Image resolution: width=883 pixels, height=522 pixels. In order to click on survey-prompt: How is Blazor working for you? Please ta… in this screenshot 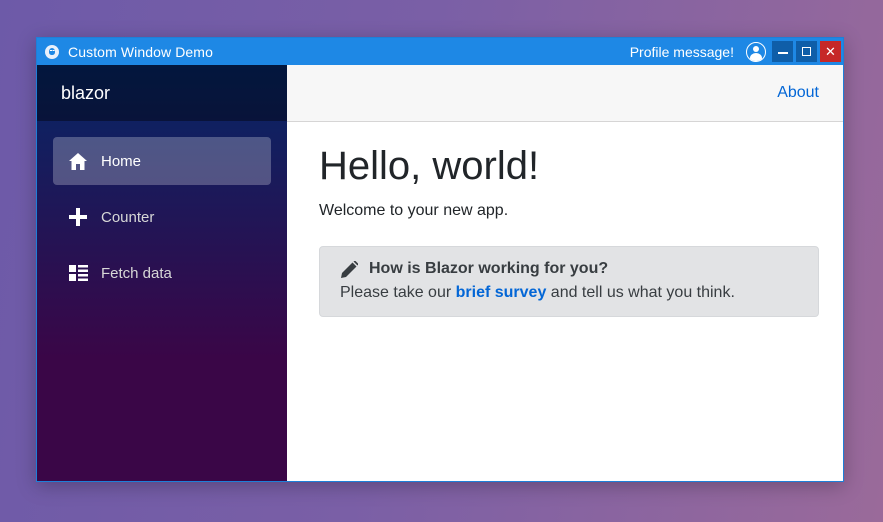, I will do `click(569, 281)`.